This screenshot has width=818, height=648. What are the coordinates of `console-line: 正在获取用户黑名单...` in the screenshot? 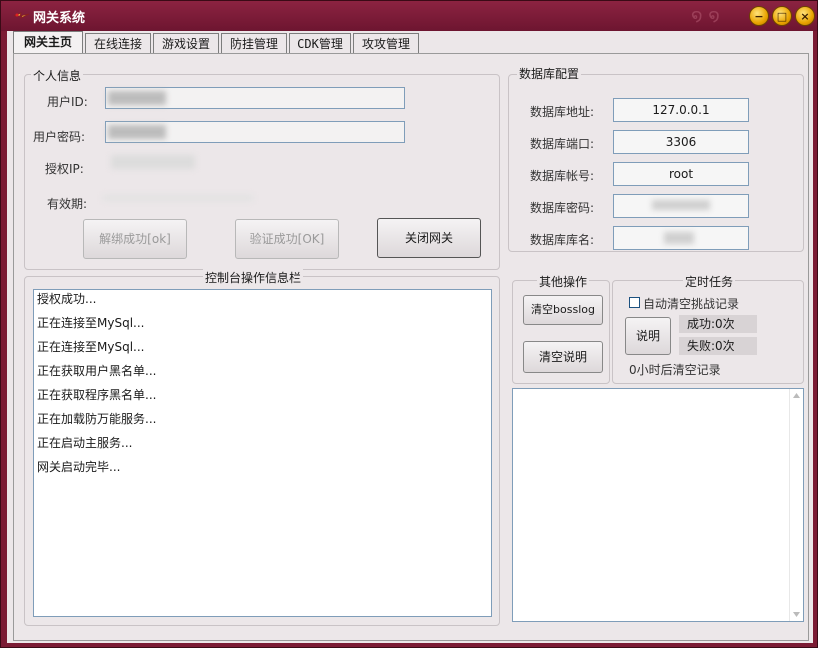 It's located at (97, 371).